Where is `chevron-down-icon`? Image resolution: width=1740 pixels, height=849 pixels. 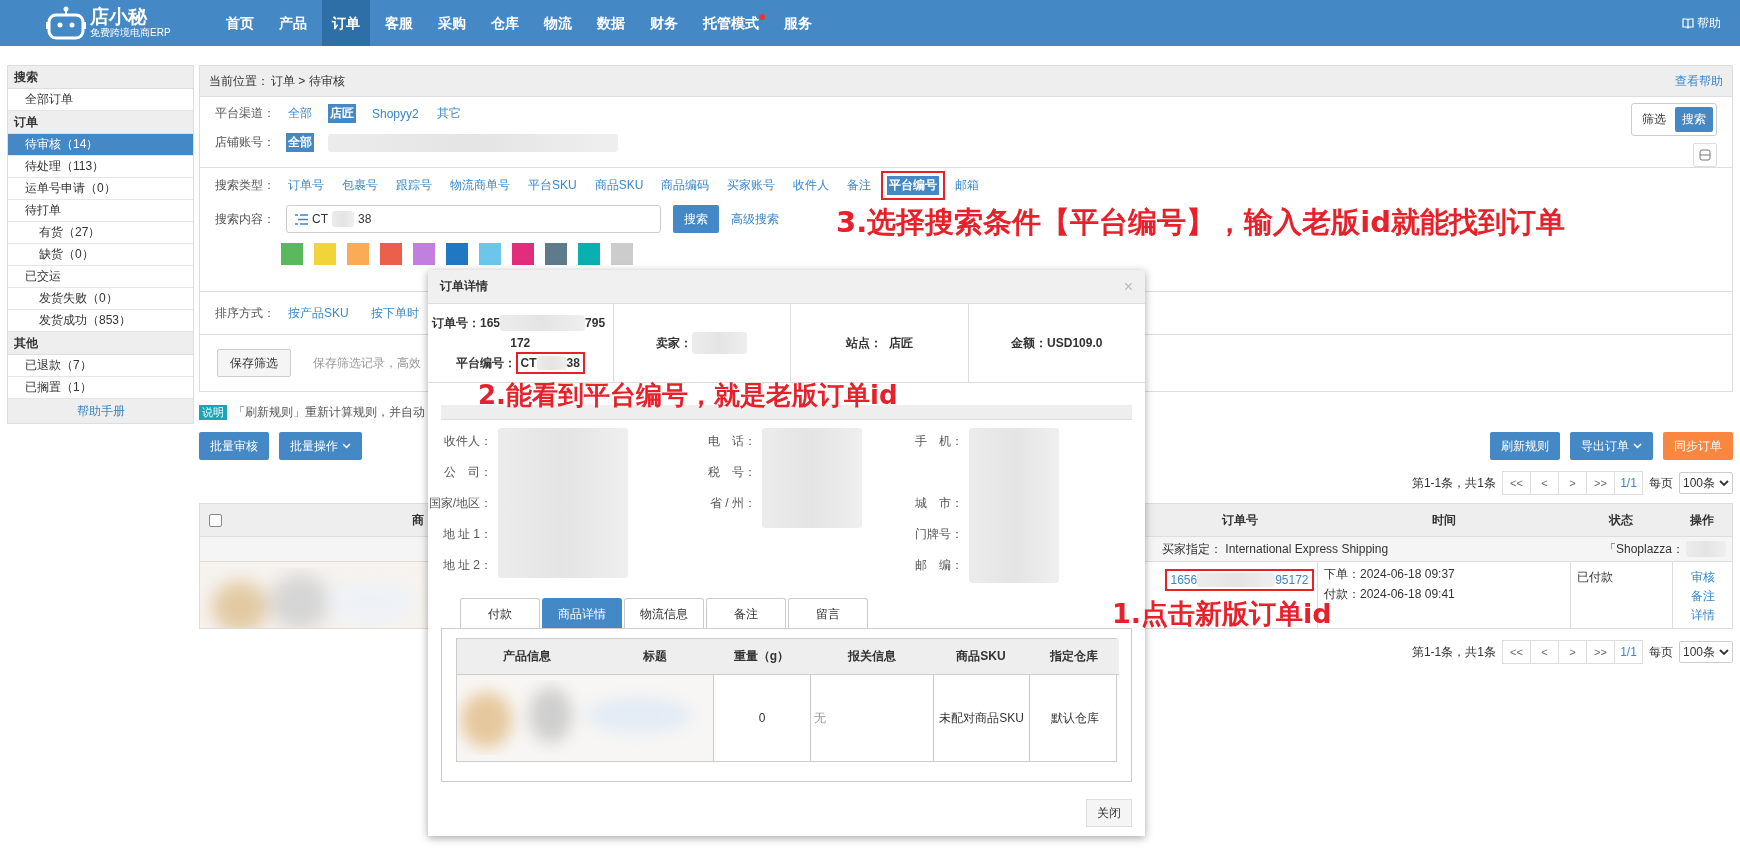 chevron-down-icon is located at coordinates (1724, 483).